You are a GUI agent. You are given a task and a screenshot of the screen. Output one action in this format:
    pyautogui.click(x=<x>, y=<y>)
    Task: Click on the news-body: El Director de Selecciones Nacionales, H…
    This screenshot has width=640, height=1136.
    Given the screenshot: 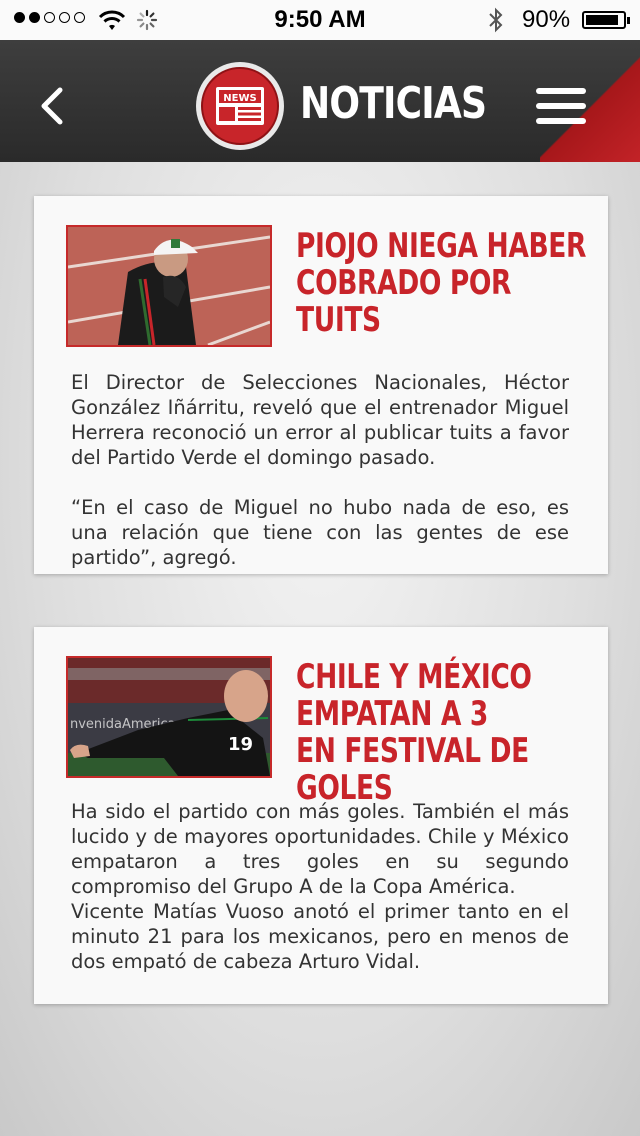 What is the action you would take?
    pyautogui.click(x=320, y=470)
    